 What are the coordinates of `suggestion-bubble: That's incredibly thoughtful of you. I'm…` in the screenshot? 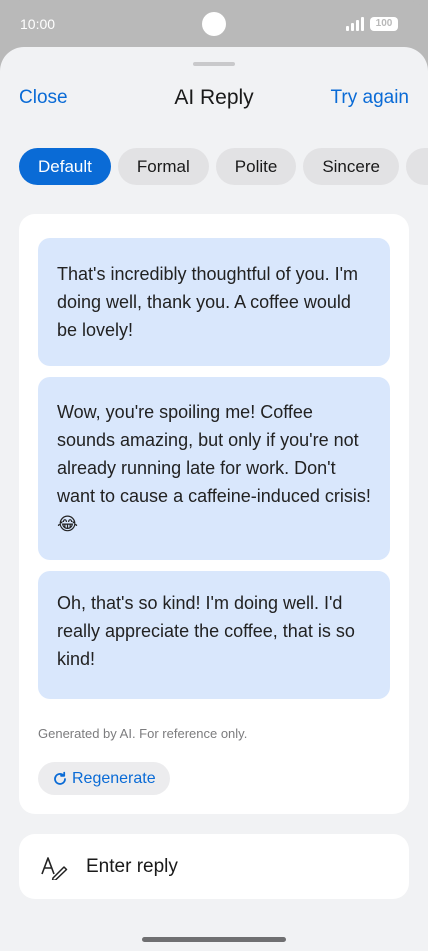 It's located at (214, 302).